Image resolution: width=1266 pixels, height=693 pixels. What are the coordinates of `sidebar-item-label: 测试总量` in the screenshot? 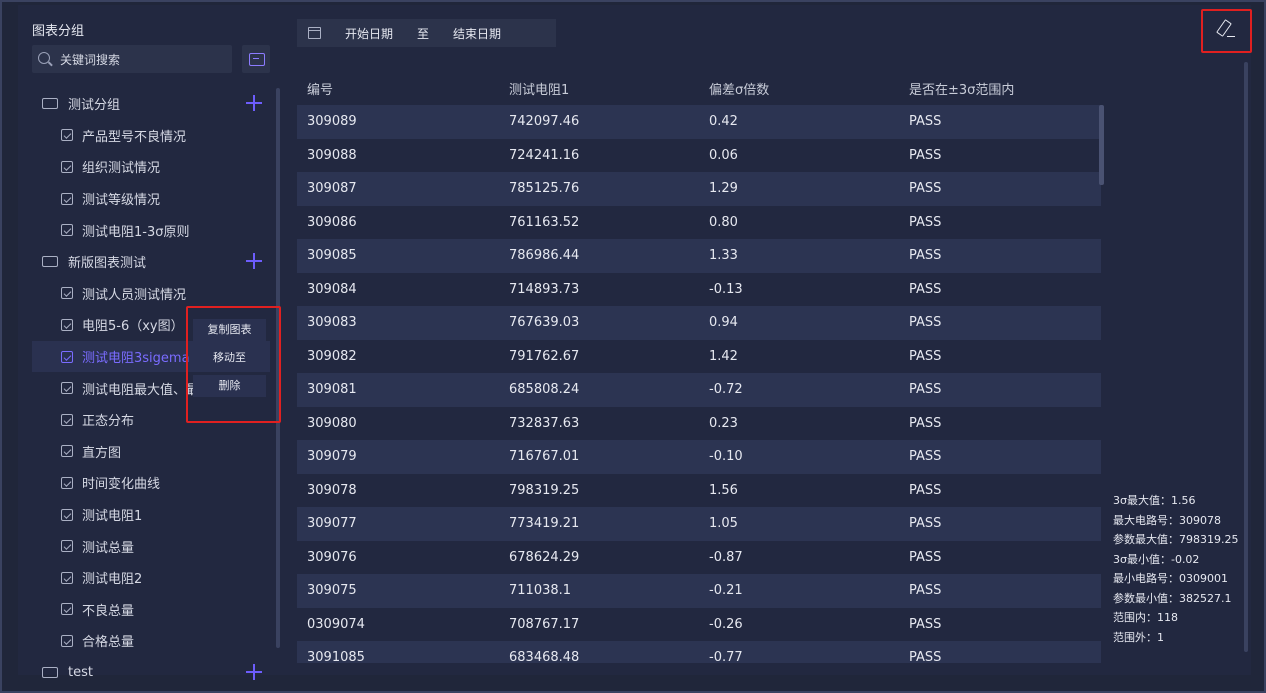 It's located at (108, 548).